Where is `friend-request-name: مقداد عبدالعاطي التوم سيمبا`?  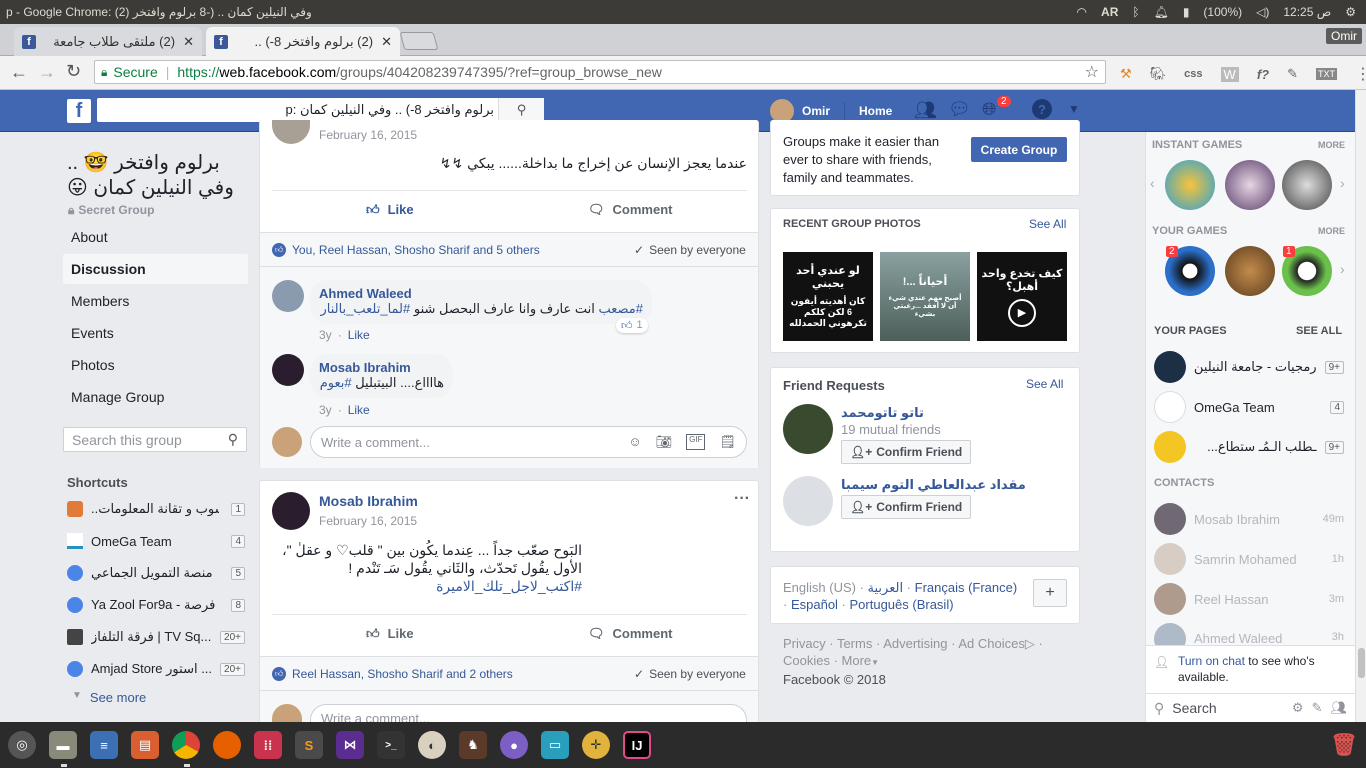 friend-request-name: مقداد عبدالعاطي التوم سيمبا is located at coordinates (933, 485).